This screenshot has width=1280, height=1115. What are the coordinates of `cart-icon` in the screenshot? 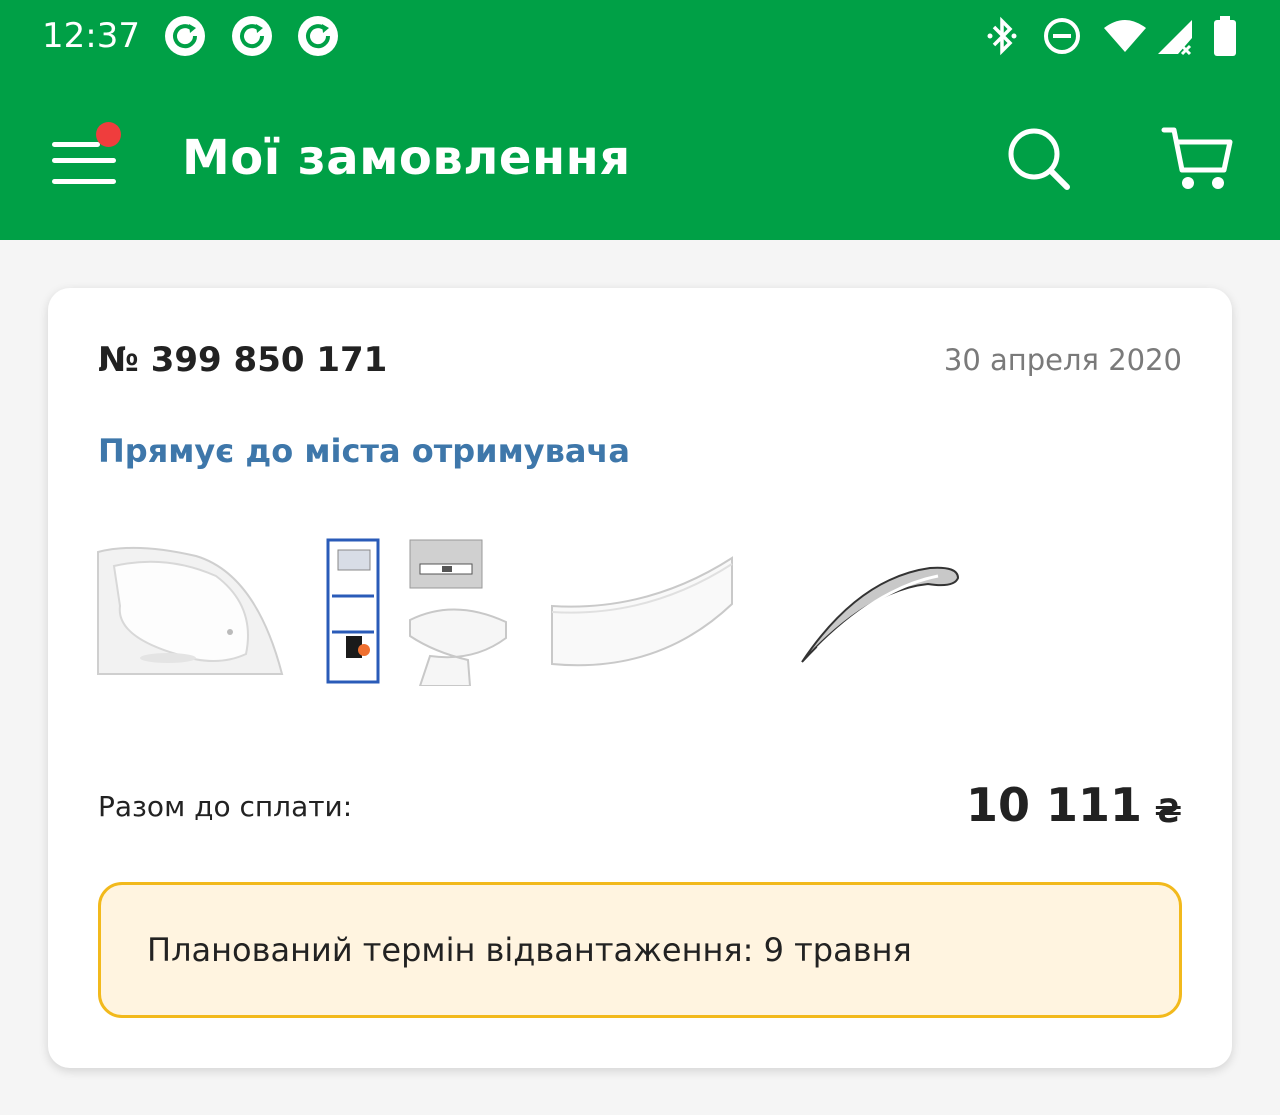 It's located at (1197, 158).